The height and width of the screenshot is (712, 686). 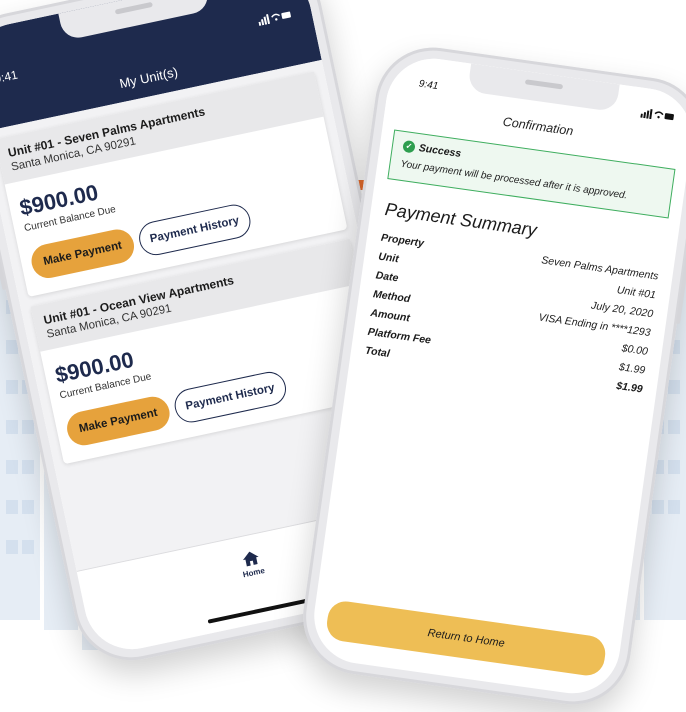 I want to click on success-title: Success, so click(x=440, y=151).